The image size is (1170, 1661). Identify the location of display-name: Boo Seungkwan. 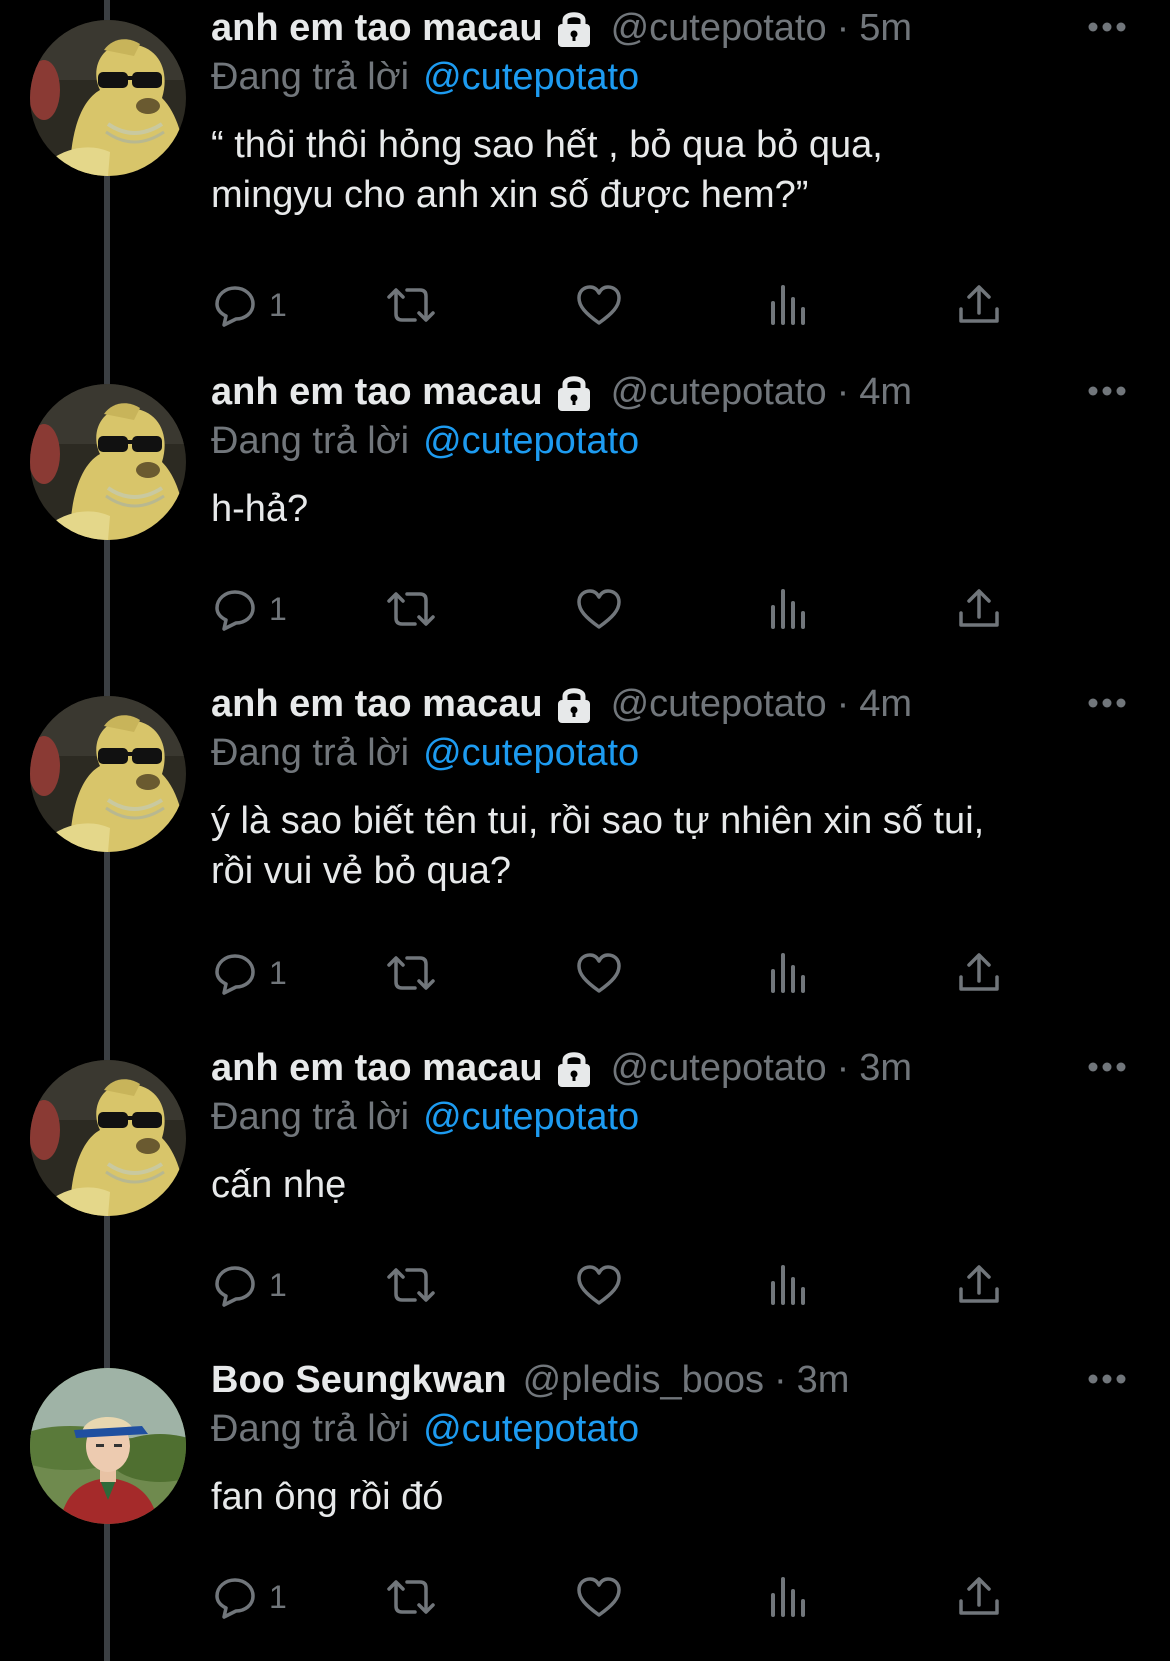
(359, 1380).